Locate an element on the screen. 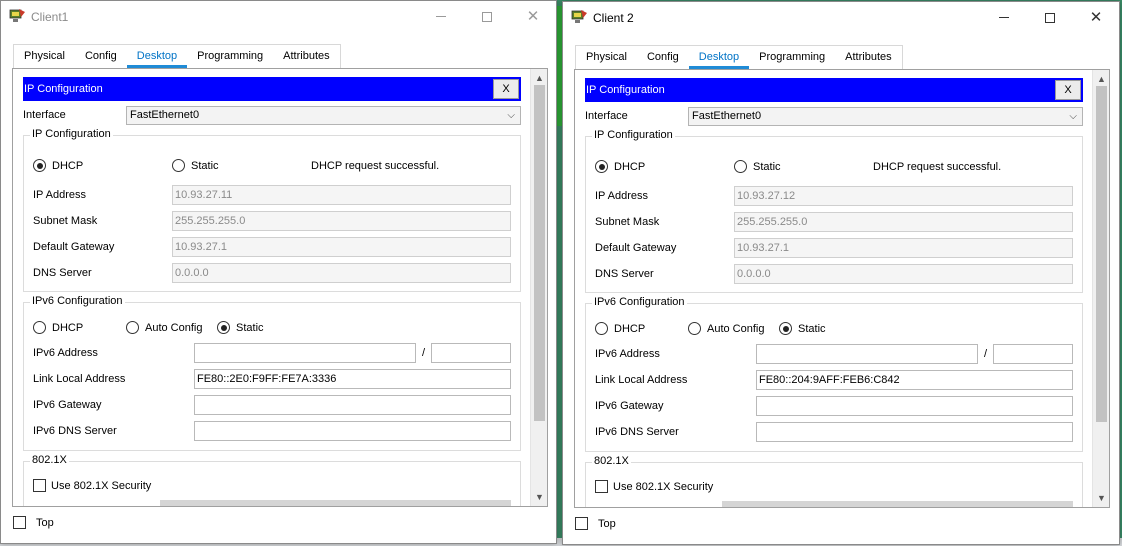 The width and height of the screenshot is (1122, 546). title-bar: Client 2 ✕ is located at coordinates (841, 17).